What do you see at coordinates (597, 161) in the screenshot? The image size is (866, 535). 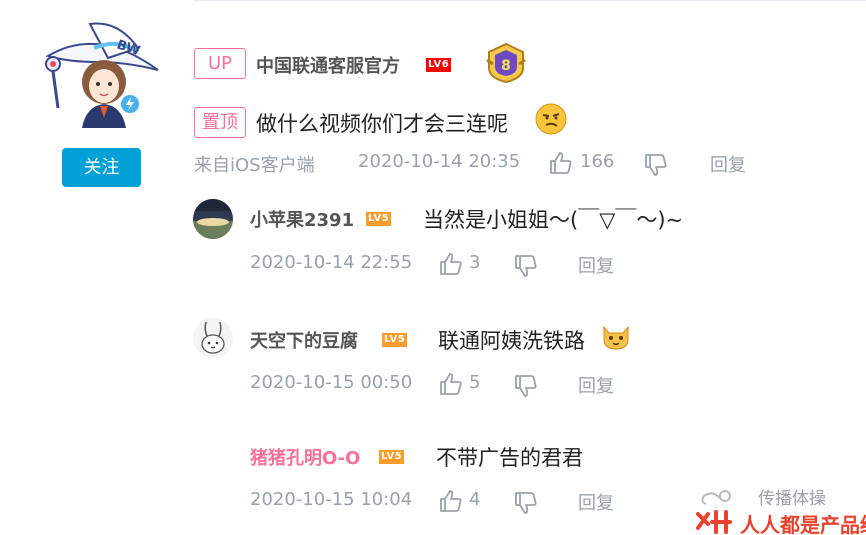 I see `like-count: 166` at bounding box center [597, 161].